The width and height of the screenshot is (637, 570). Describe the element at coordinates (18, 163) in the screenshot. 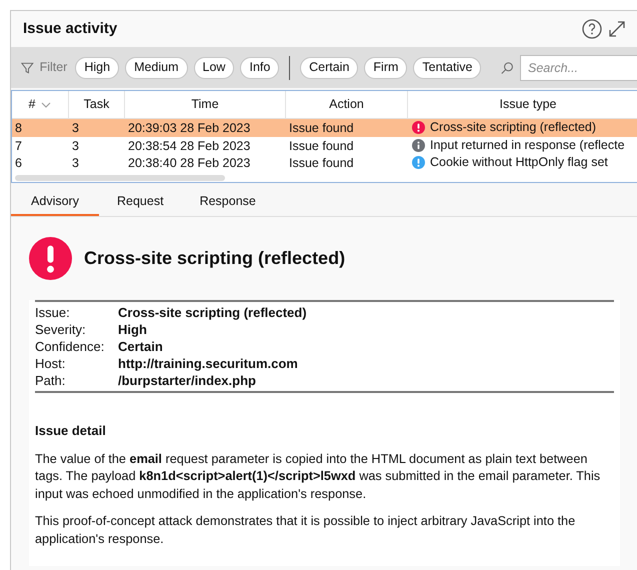

I see `table-cell: 6` at that location.